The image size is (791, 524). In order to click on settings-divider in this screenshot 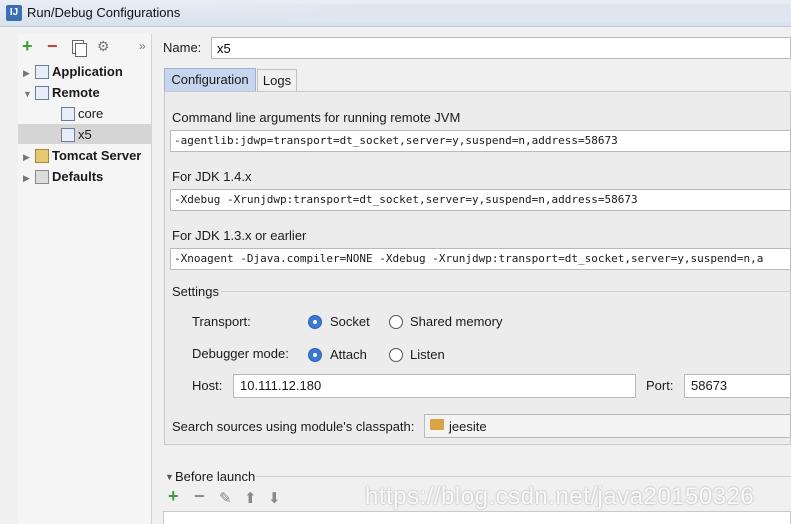, I will do `click(505, 291)`.